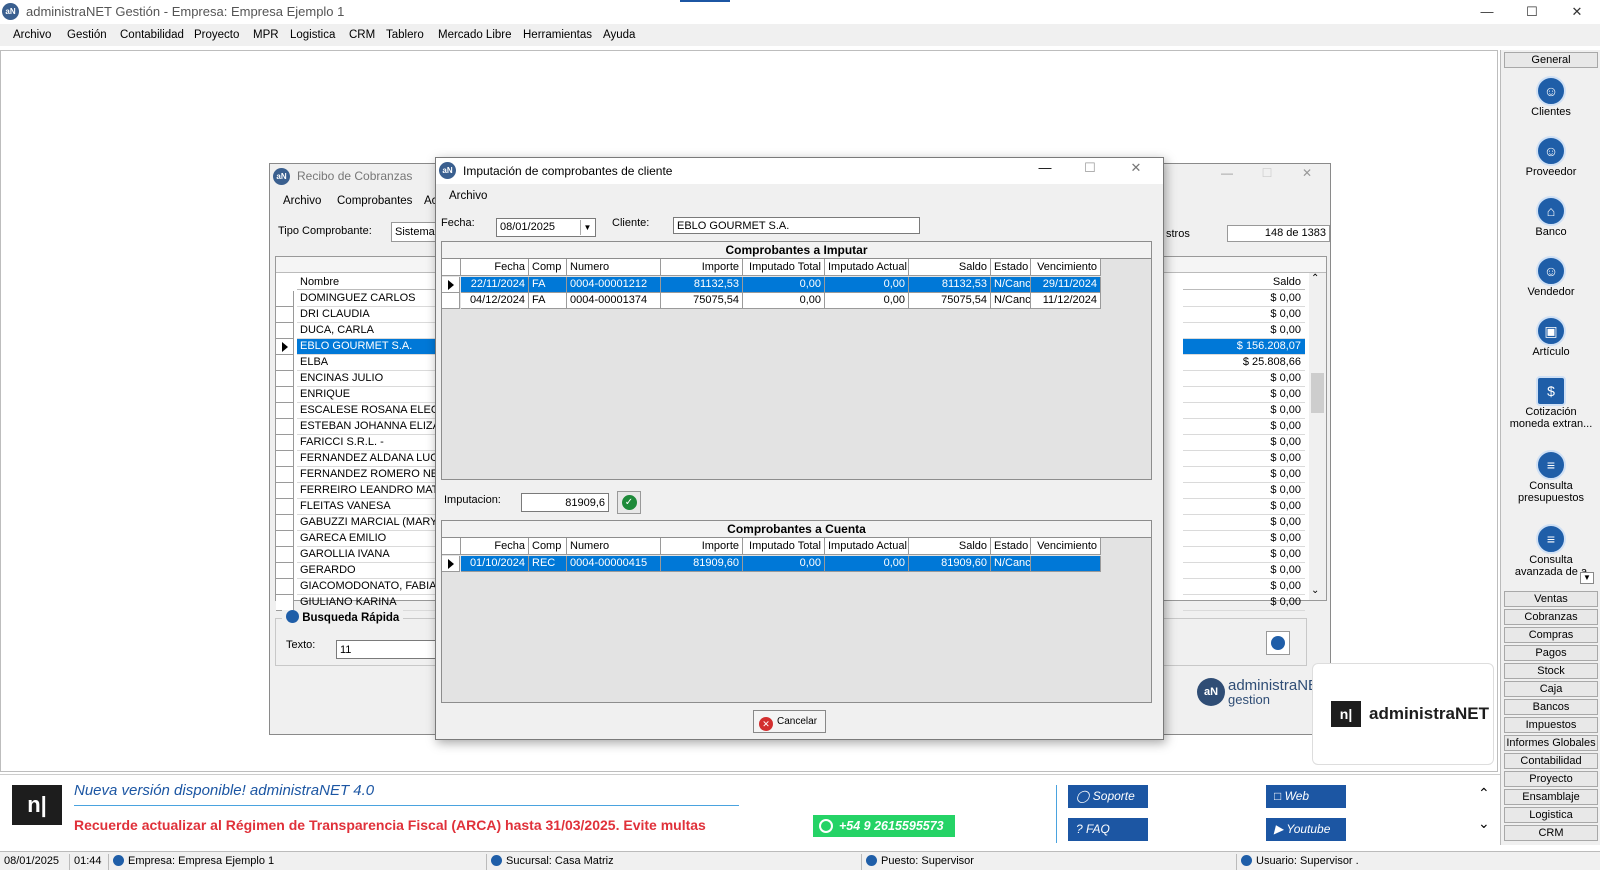 This screenshot has height=870, width=1600. I want to click on search-button, so click(1278, 643).